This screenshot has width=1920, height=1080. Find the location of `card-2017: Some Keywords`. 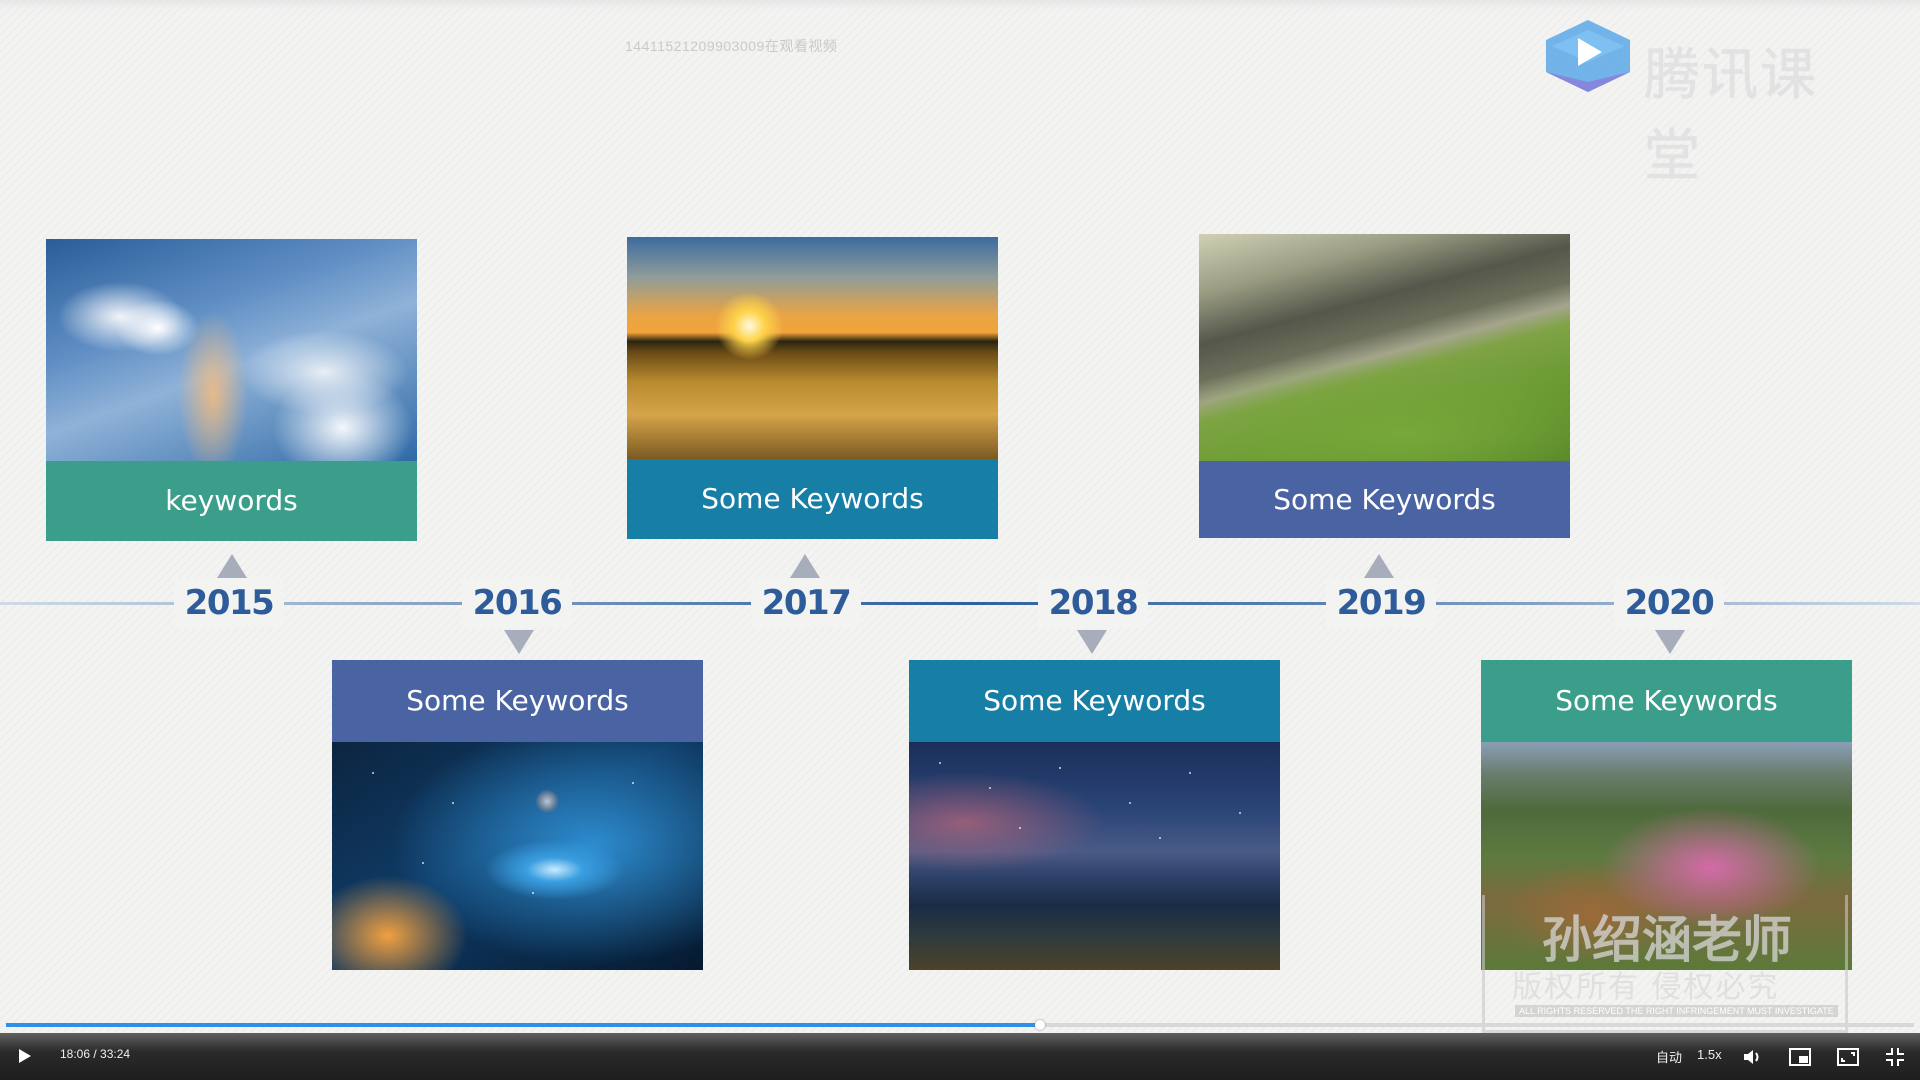

card-2017: Some Keywords is located at coordinates (812, 388).